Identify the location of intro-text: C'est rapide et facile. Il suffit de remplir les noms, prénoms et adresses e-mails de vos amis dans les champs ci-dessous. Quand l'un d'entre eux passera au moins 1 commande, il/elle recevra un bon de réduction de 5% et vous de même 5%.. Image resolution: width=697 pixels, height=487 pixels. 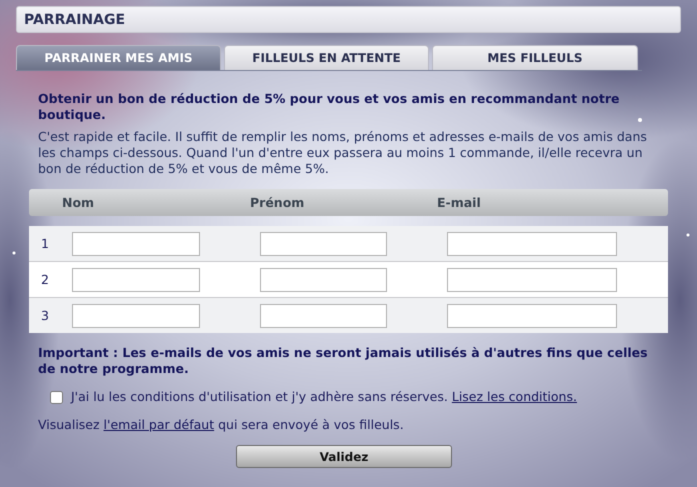
(343, 153).